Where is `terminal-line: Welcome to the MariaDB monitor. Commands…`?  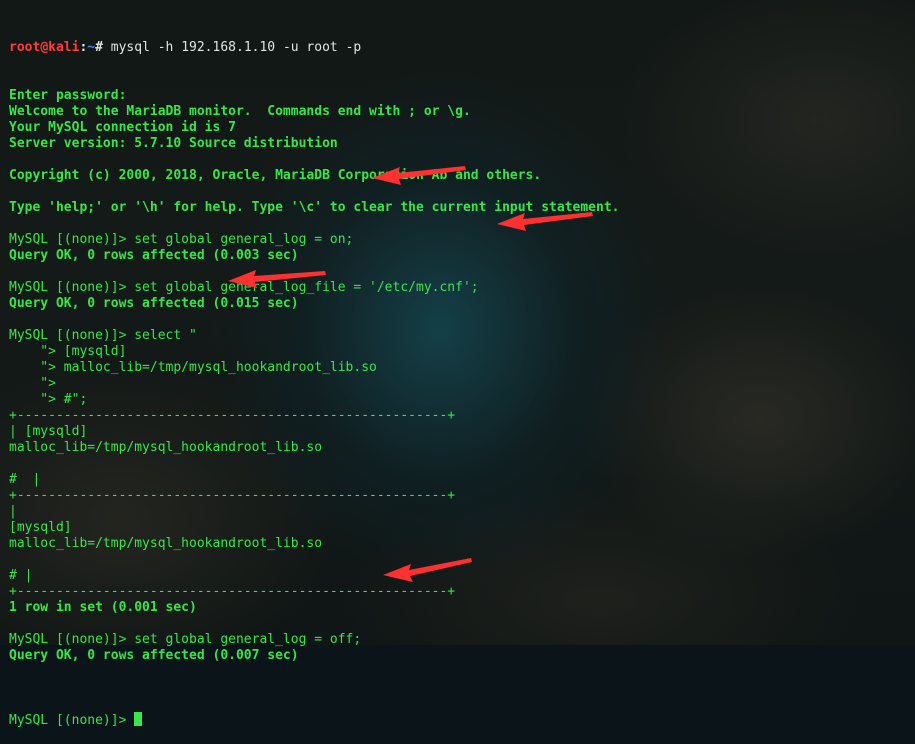
terminal-line: Welcome to the MariaDB monitor. Commands… is located at coordinates (240, 111).